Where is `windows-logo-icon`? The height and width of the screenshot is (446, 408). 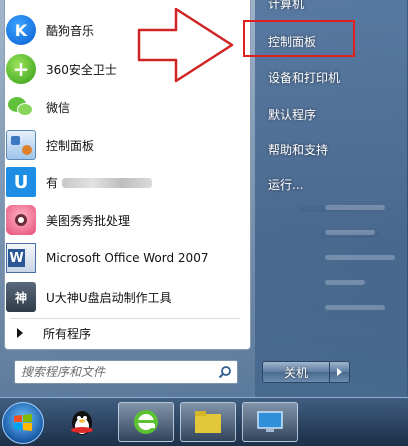 windows-logo-icon is located at coordinates (23, 422).